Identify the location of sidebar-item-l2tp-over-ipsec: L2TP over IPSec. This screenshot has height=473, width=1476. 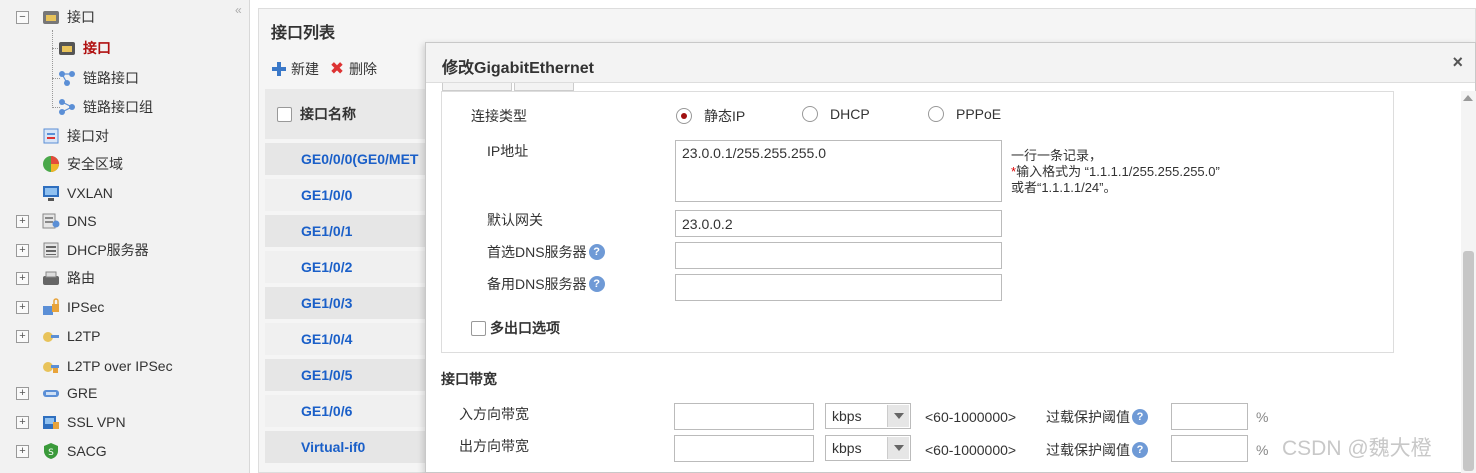
(107, 366).